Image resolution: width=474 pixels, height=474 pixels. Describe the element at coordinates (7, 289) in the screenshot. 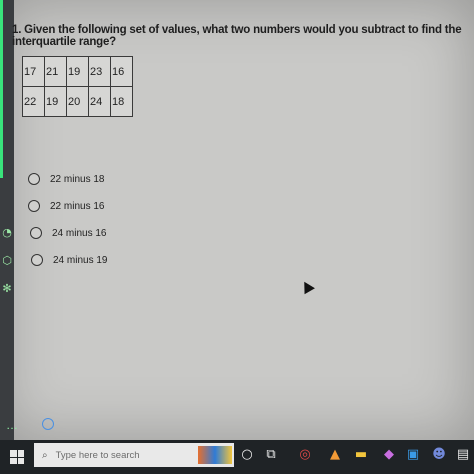

I see `settings-icon: ✻` at that location.